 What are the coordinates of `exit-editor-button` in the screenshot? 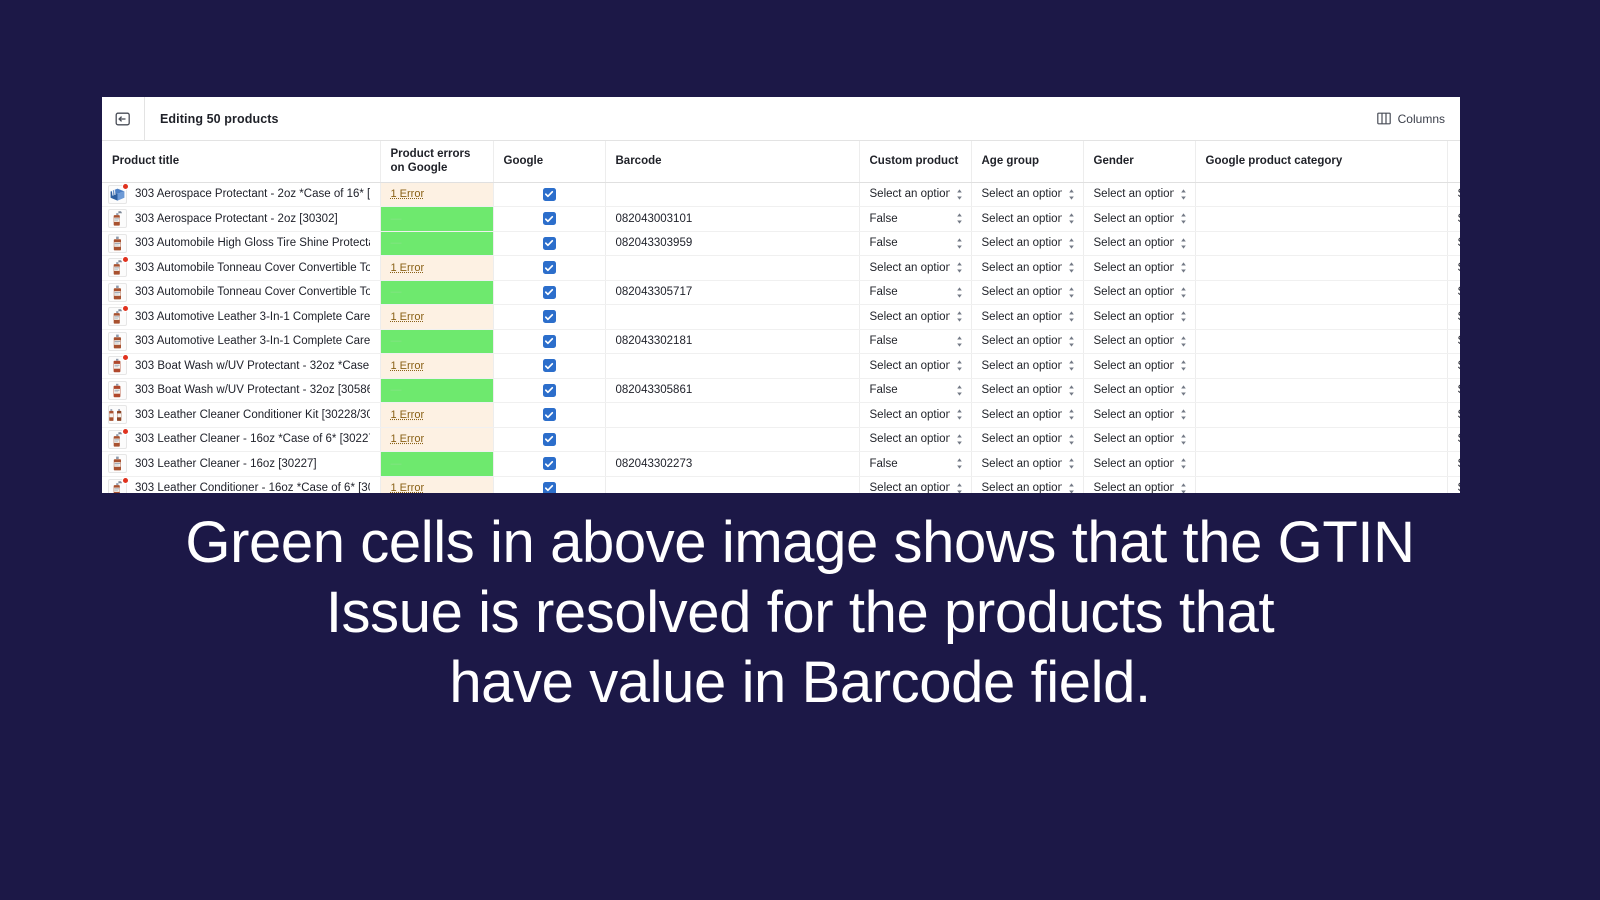 It's located at (123, 119).